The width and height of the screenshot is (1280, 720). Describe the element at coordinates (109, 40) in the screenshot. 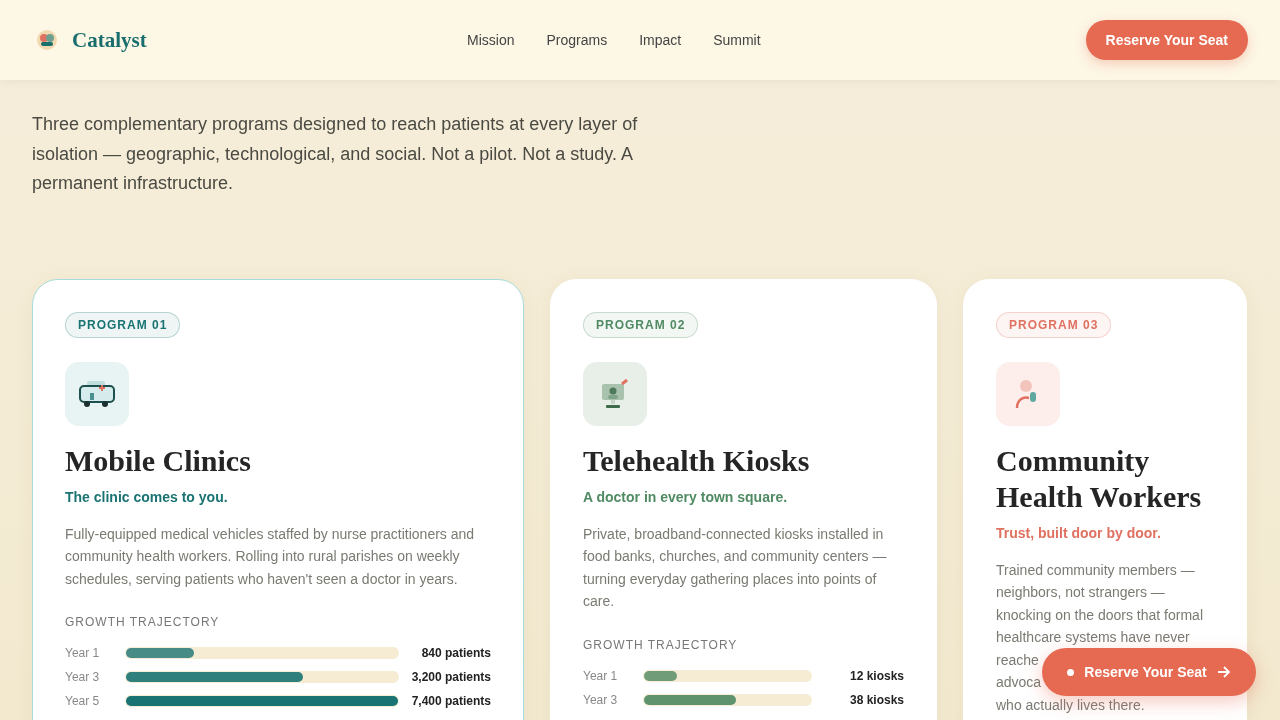

I see `brand-name: Catalyst` at that location.